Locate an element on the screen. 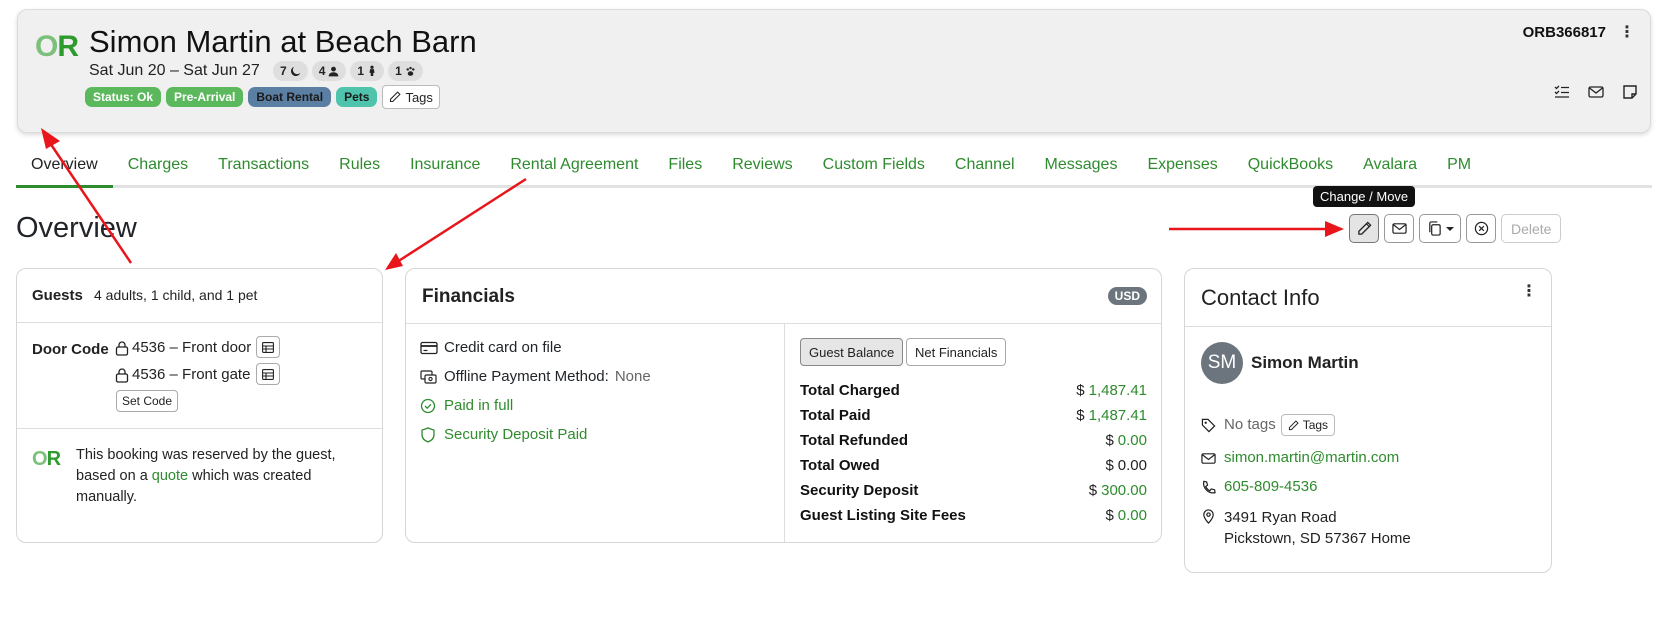 Image resolution: width=1662 pixels, height=620 pixels. paid-status: Paid in full is located at coordinates (466, 405).